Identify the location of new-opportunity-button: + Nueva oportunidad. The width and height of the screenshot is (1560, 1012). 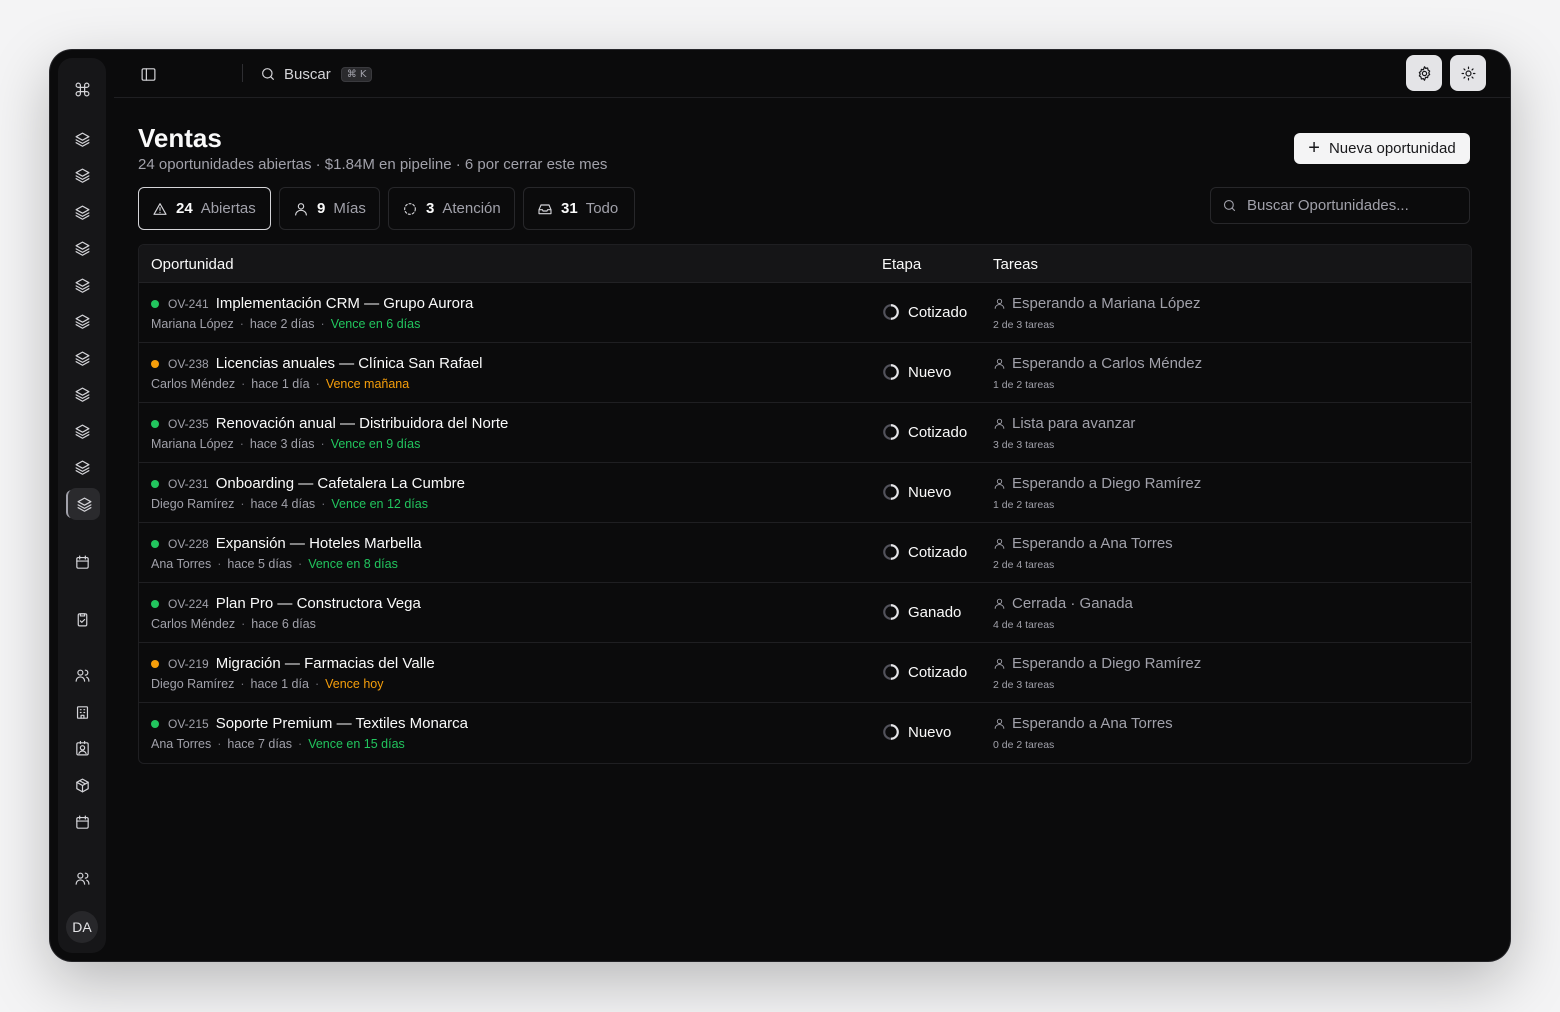
(1382, 148).